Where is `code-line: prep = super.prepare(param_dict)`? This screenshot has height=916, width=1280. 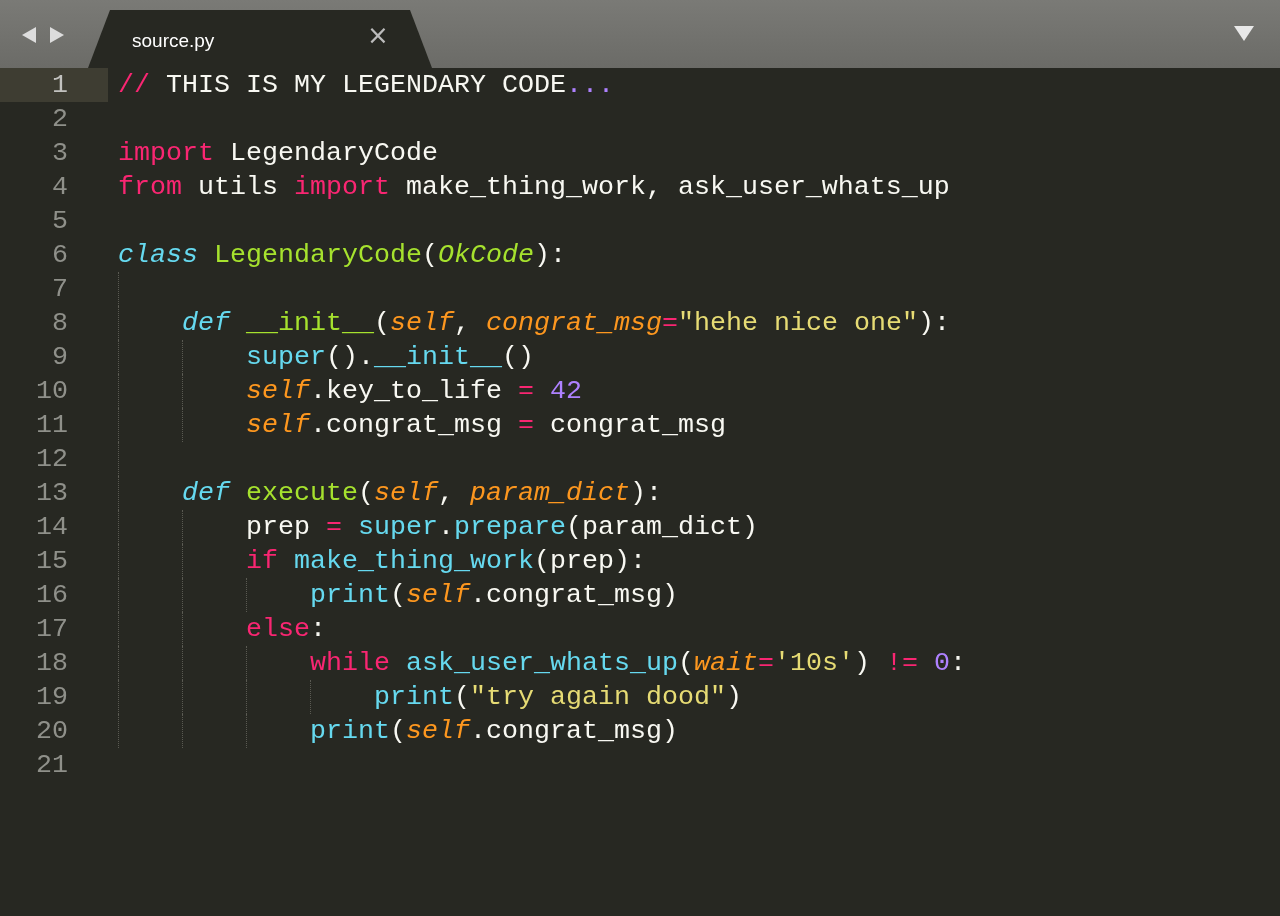 code-line: prep = super.prepare(param_dict) is located at coordinates (502, 527).